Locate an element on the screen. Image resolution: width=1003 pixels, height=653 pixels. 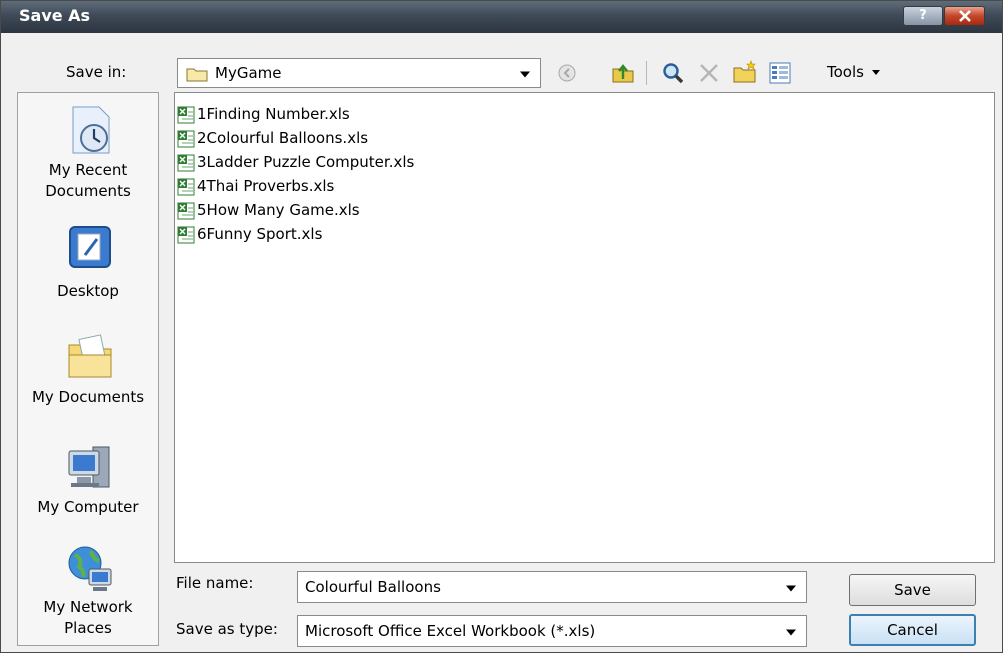
file-item: 5How Many Game.xls is located at coordinates (268, 210).